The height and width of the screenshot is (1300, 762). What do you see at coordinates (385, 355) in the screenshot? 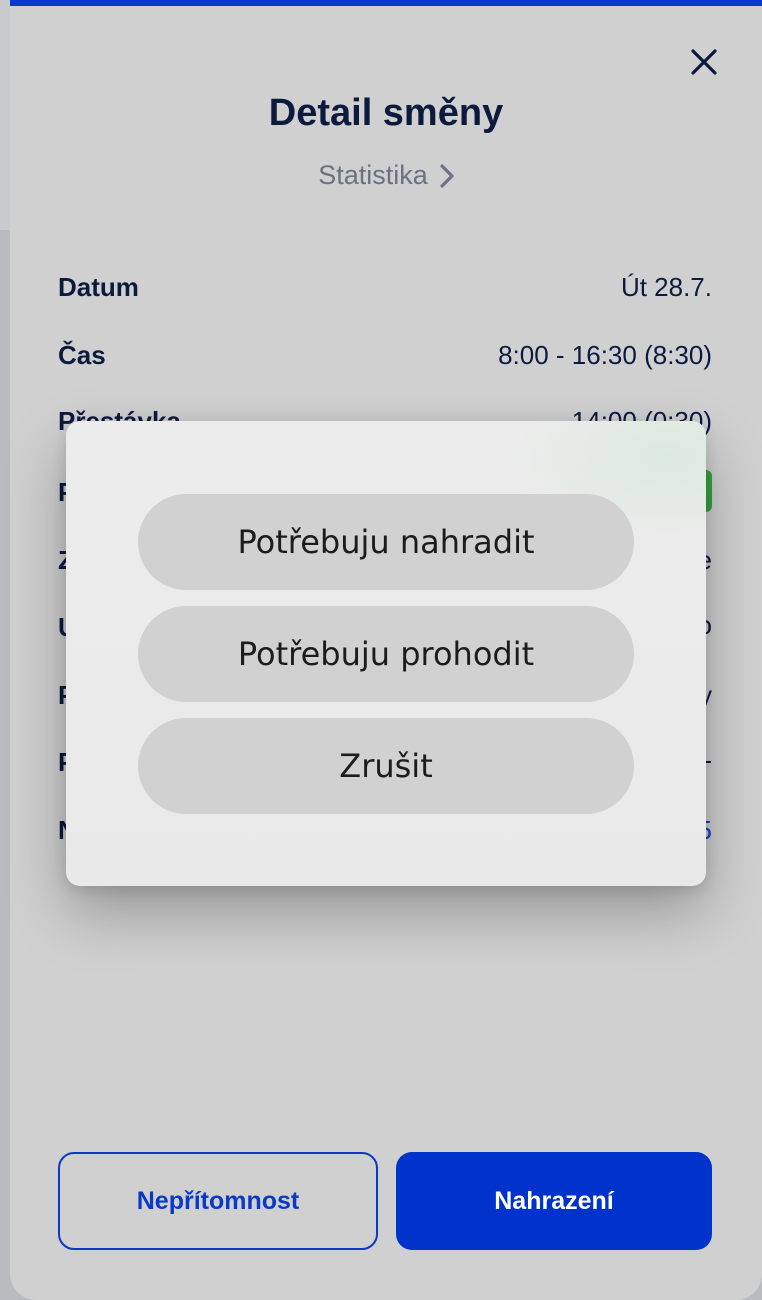
I see `detail-row-time: Čas 8:00 - 16:30 (8:30)` at bounding box center [385, 355].